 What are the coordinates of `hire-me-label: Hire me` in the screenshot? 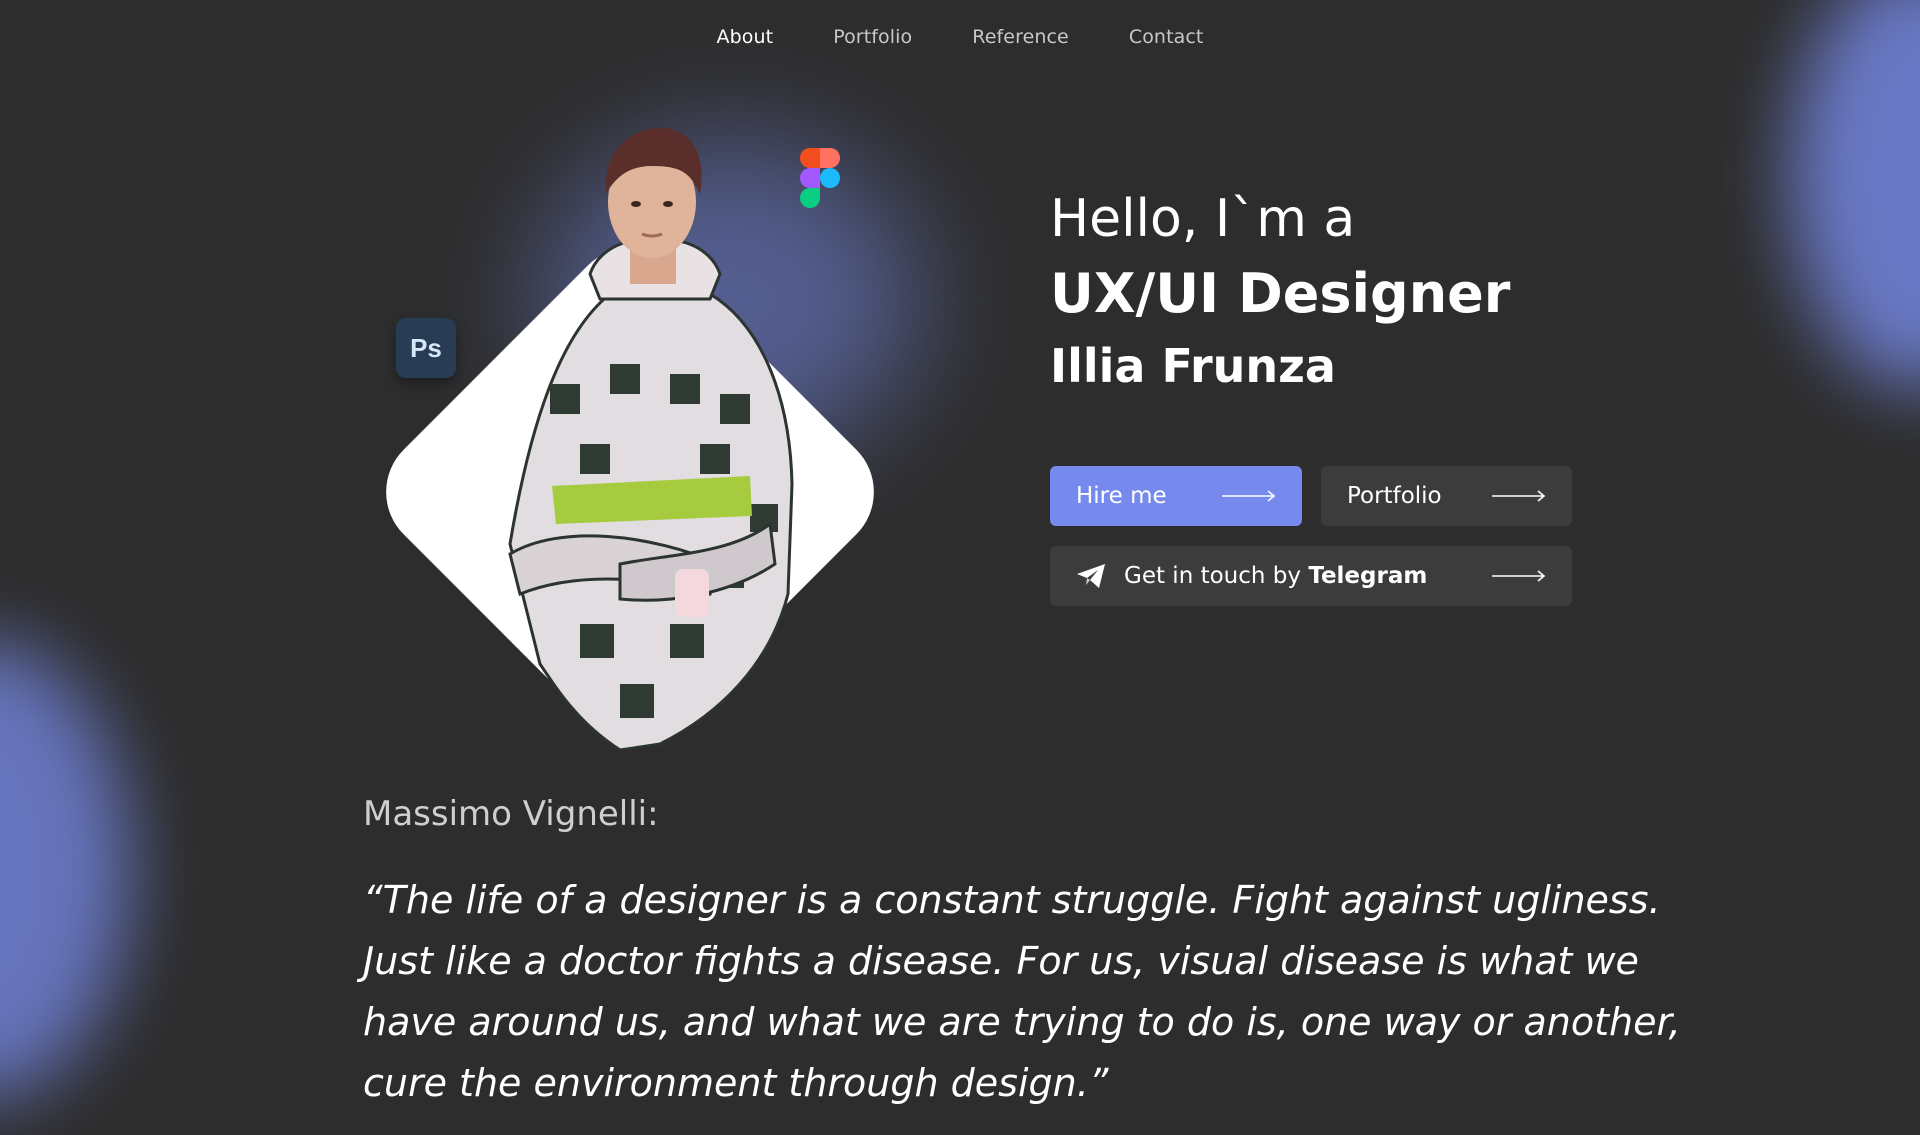 It's located at (1121, 496).